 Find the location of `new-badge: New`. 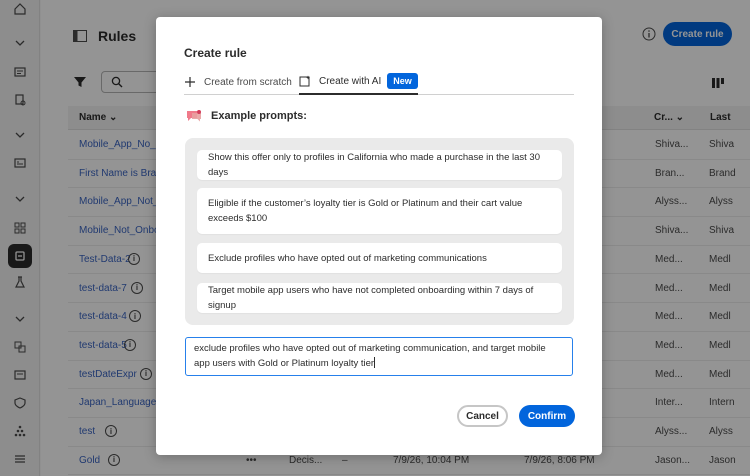

new-badge: New is located at coordinates (402, 81).